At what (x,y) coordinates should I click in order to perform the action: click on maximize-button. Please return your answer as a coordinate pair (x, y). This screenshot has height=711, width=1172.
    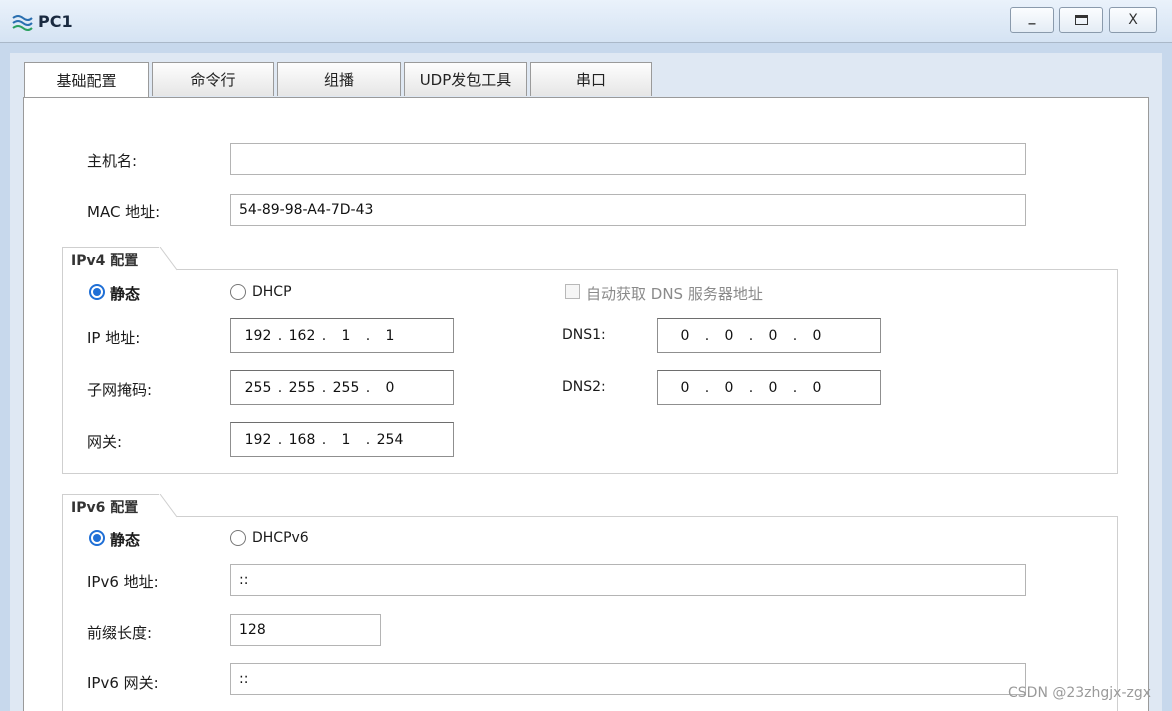
    Looking at the image, I should click on (1081, 20).